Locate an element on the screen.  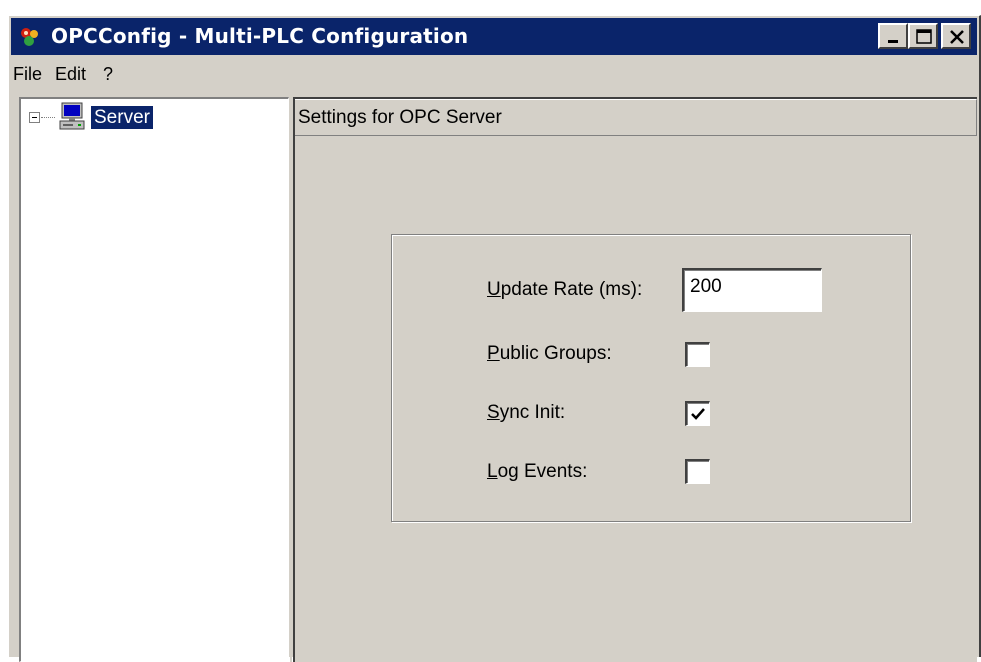
public-groups-label-text: ublic Groups: is located at coordinates (555, 353).